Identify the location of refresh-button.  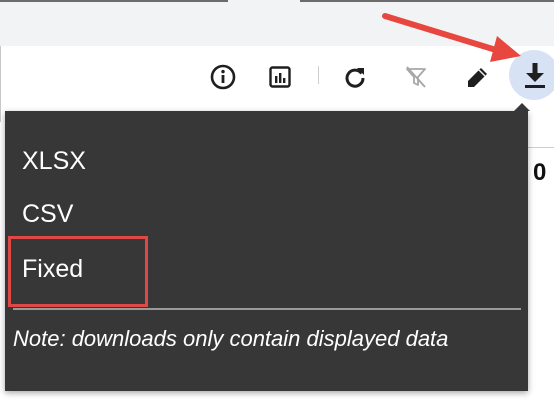
(355, 77).